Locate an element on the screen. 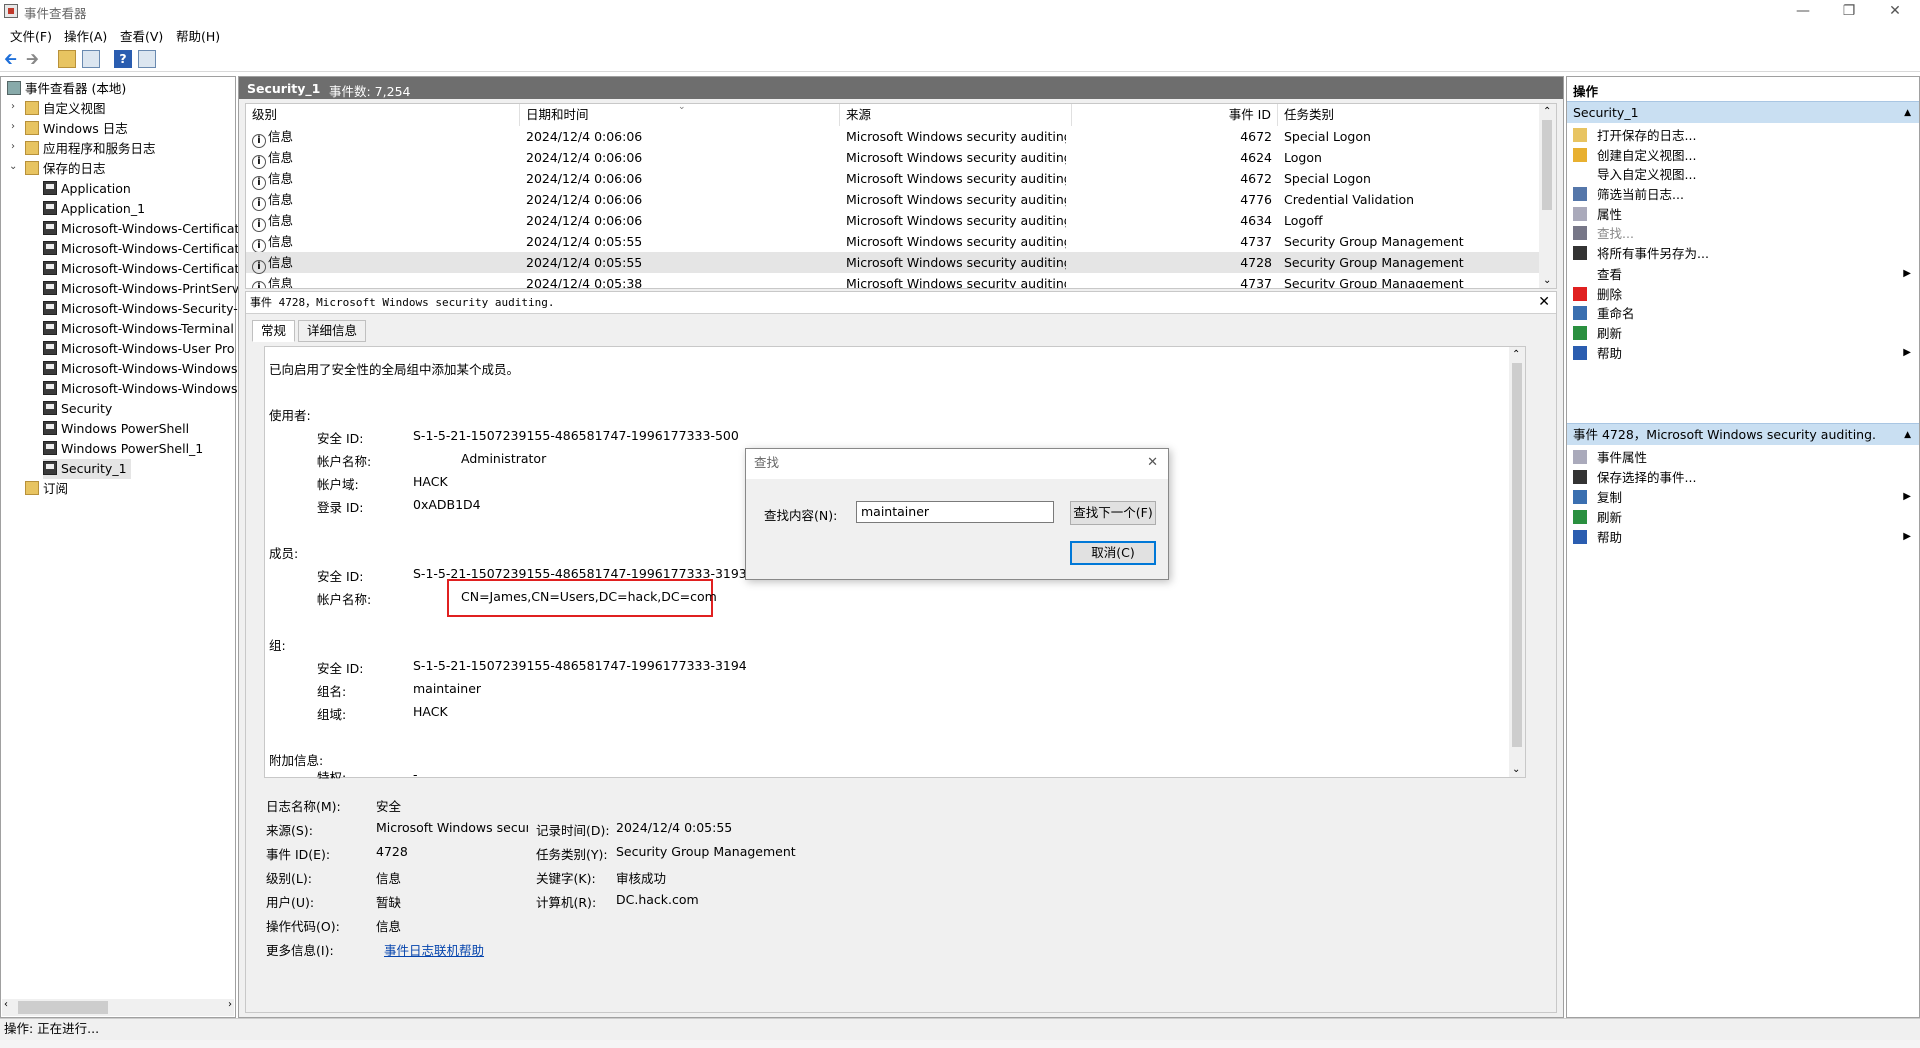 Image resolution: width=1920 pixels, height=1048 pixels. console-tree-icon is located at coordinates (91, 59).